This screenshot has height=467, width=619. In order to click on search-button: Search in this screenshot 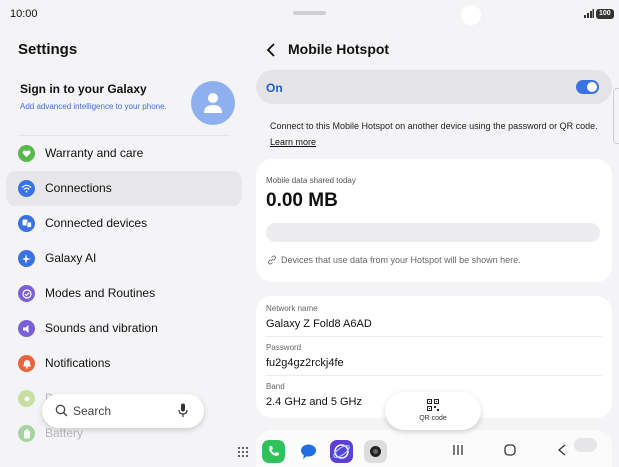, I will do `click(123, 411)`.